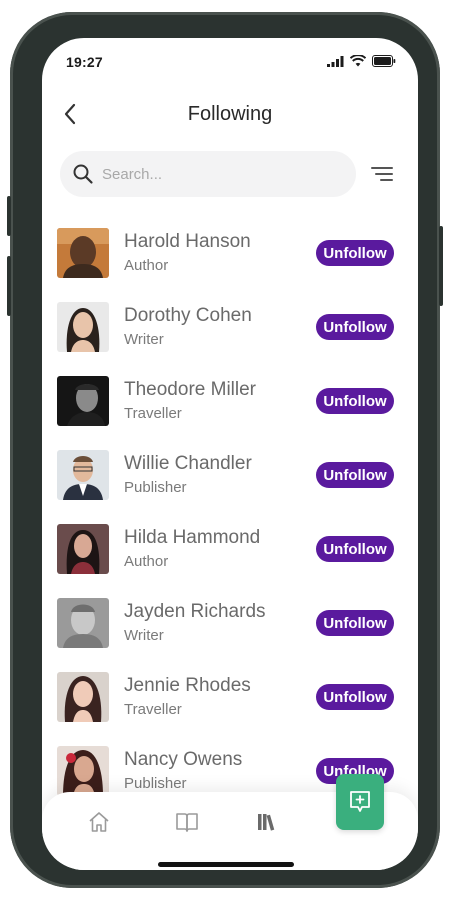 The image size is (450, 900). I want to click on status-bar: 19:27, so click(230, 61).